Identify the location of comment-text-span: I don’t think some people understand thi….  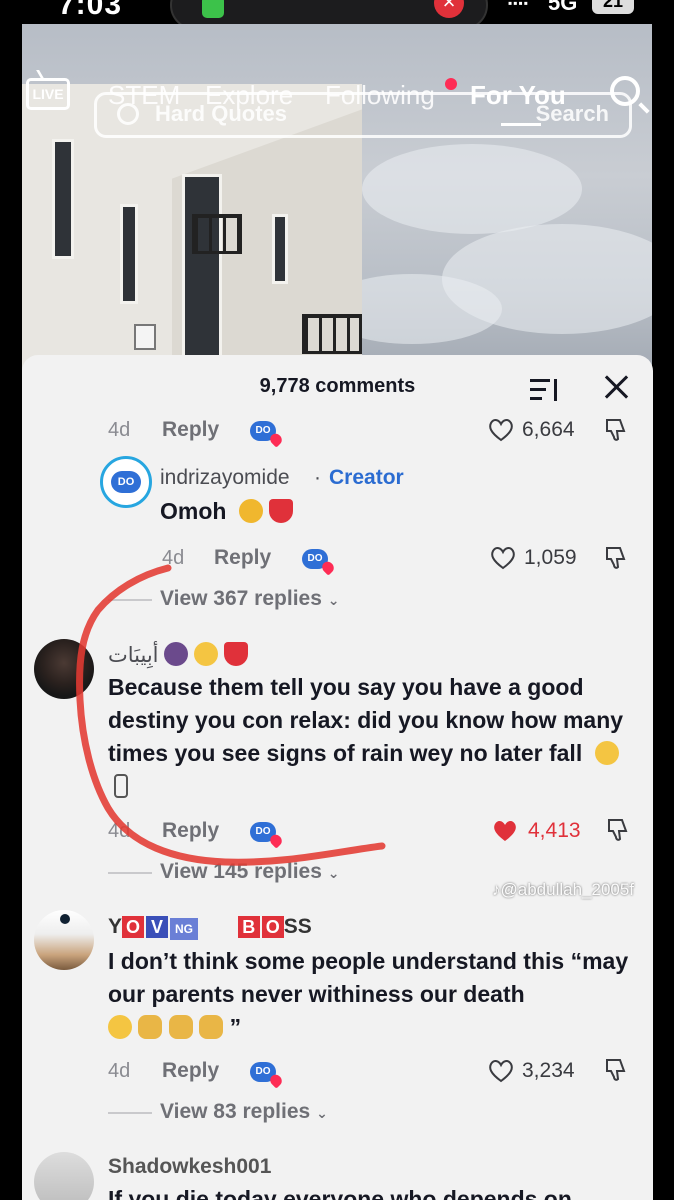
(368, 977).